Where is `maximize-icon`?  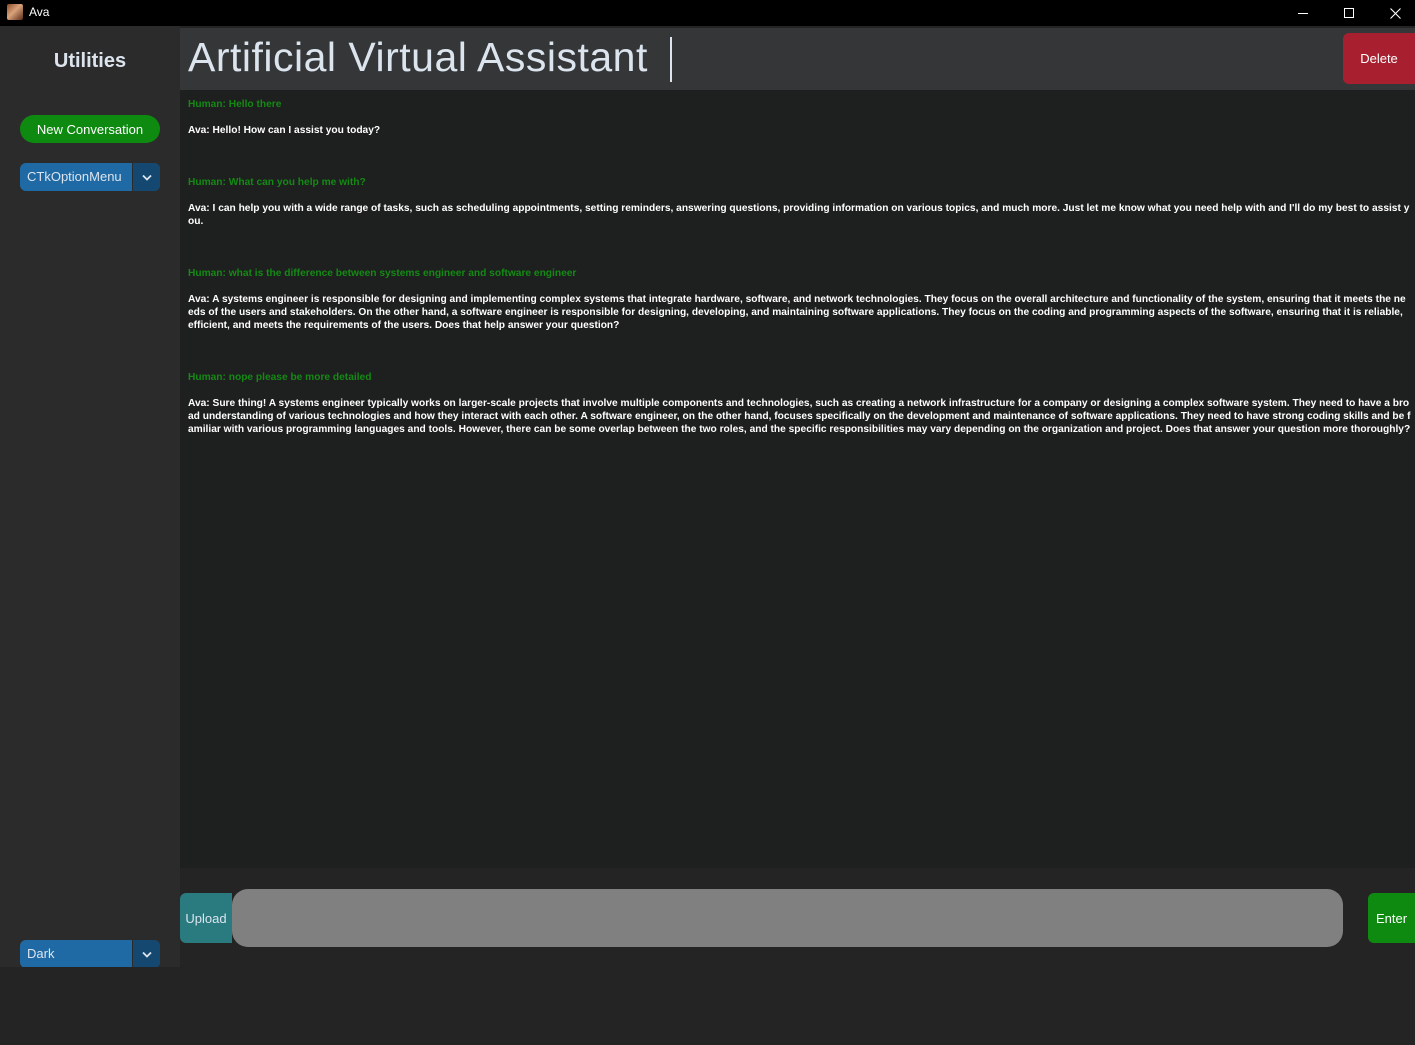
maximize-icon is located at coordinates (1349, 13).